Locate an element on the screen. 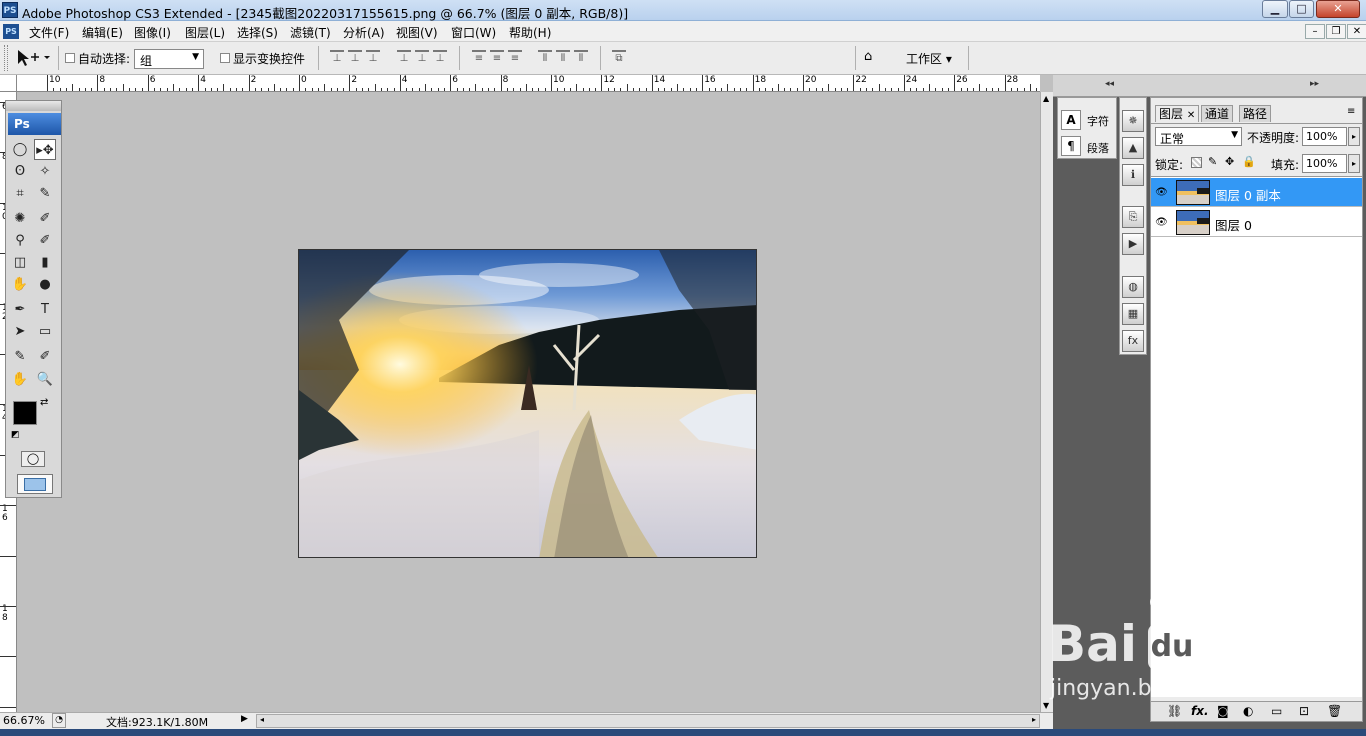 The width and height of the screenshot is (1366, 736). character-icon: A is located at coordinates (1071, 120).